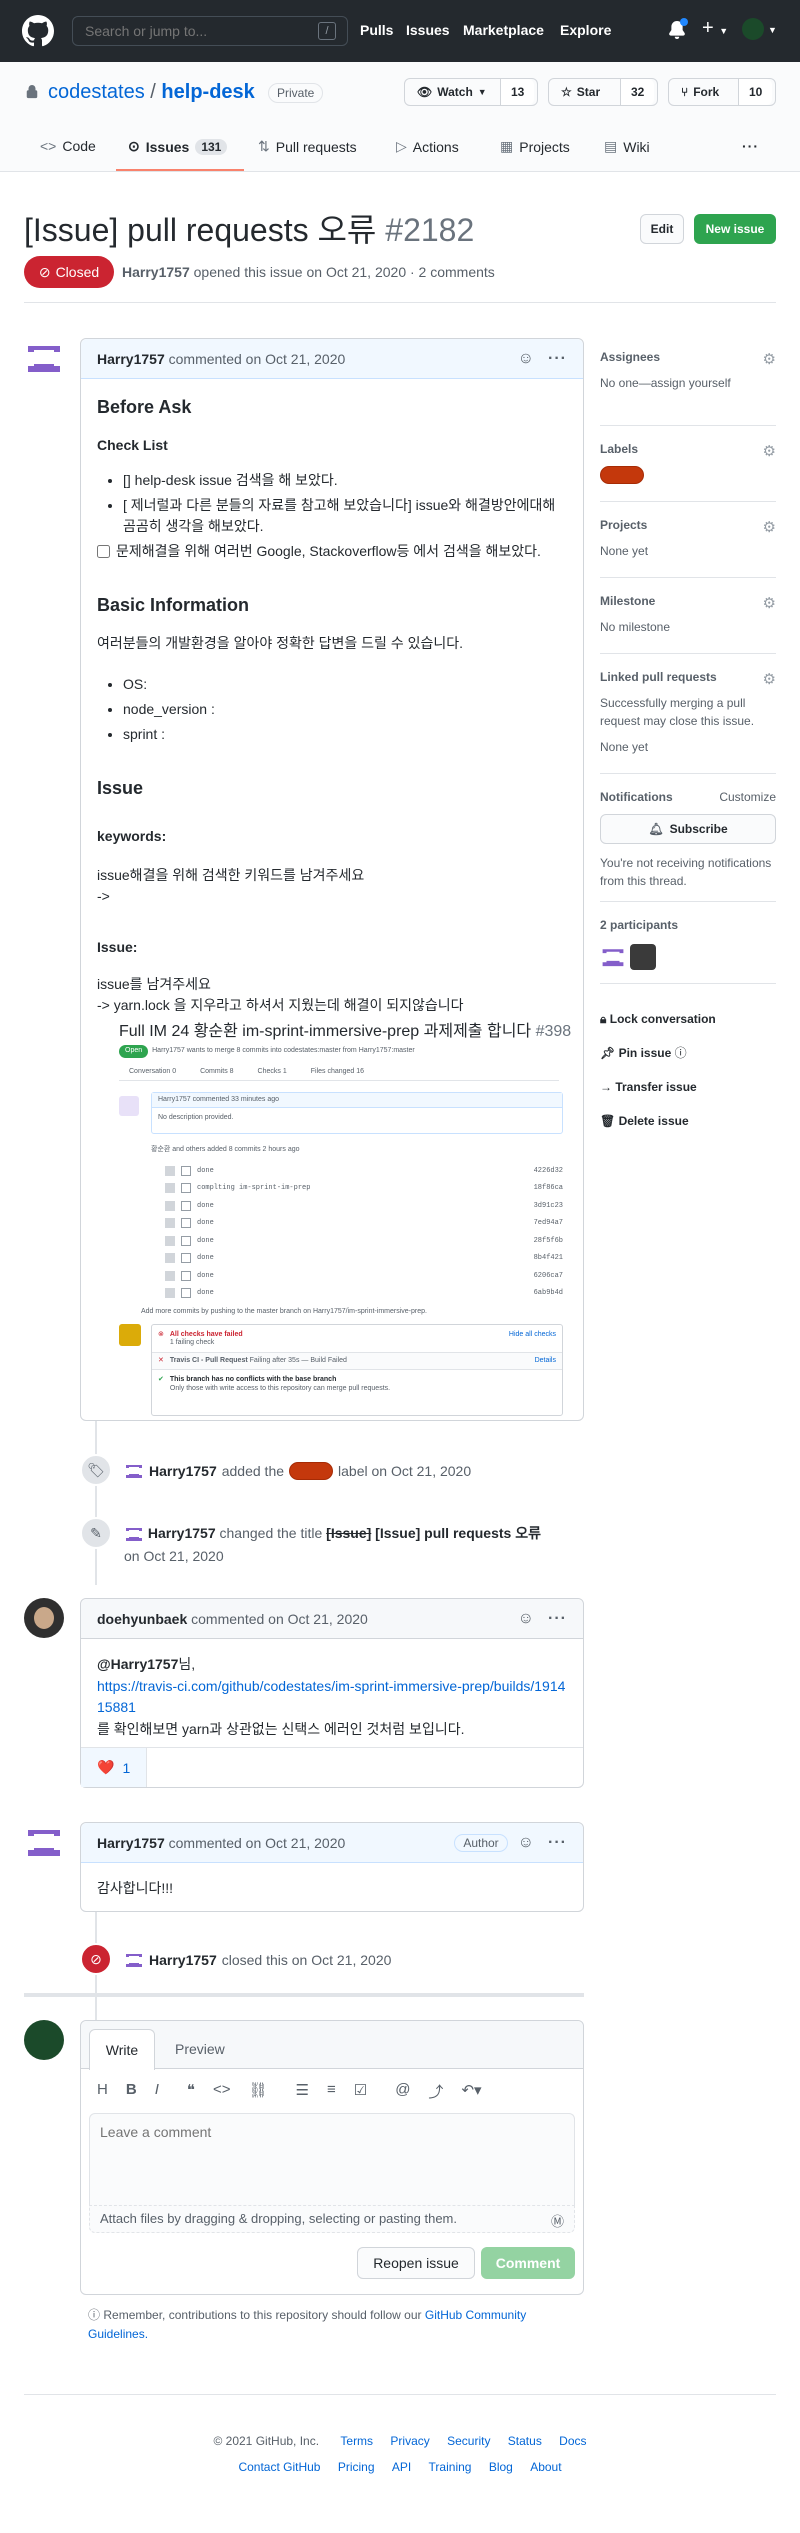  What do you see at coordinates (603, 92) in the screenshot?
I see `star-button: ☆ Star 32` at bounding box center [603, 92].